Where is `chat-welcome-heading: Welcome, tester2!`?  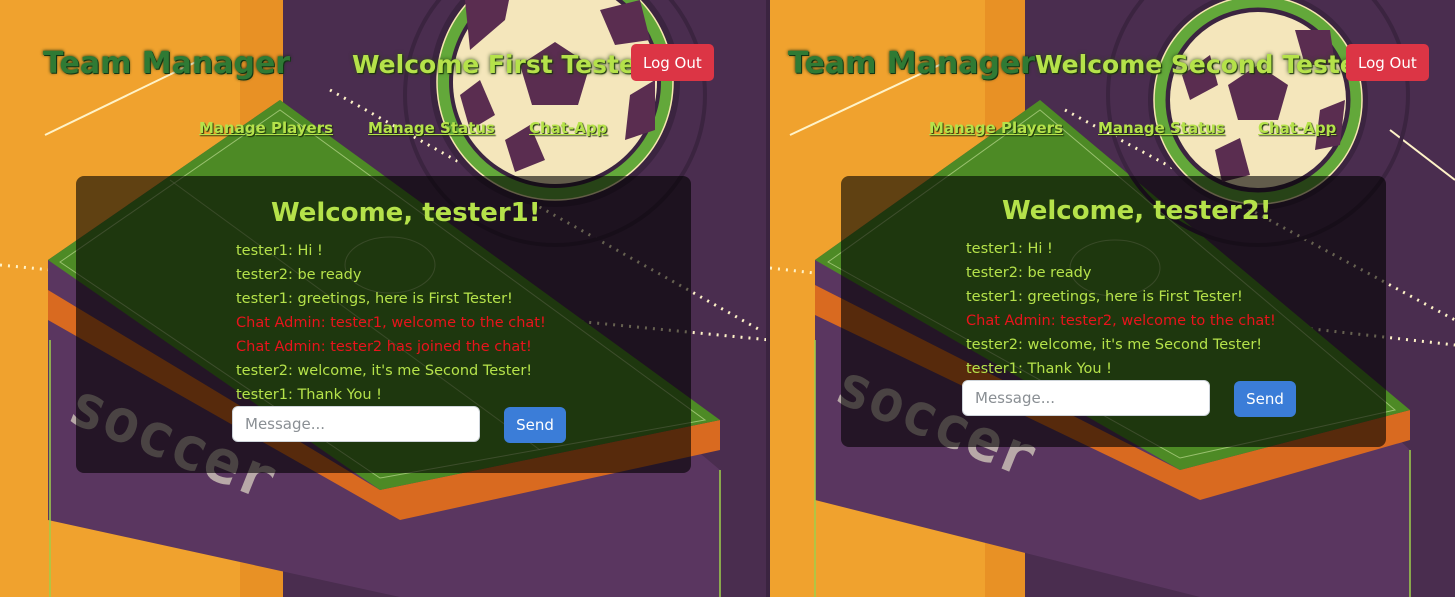 chat-welcome-heading: Welcome, tester2! is located at coordinates (1137, 211).